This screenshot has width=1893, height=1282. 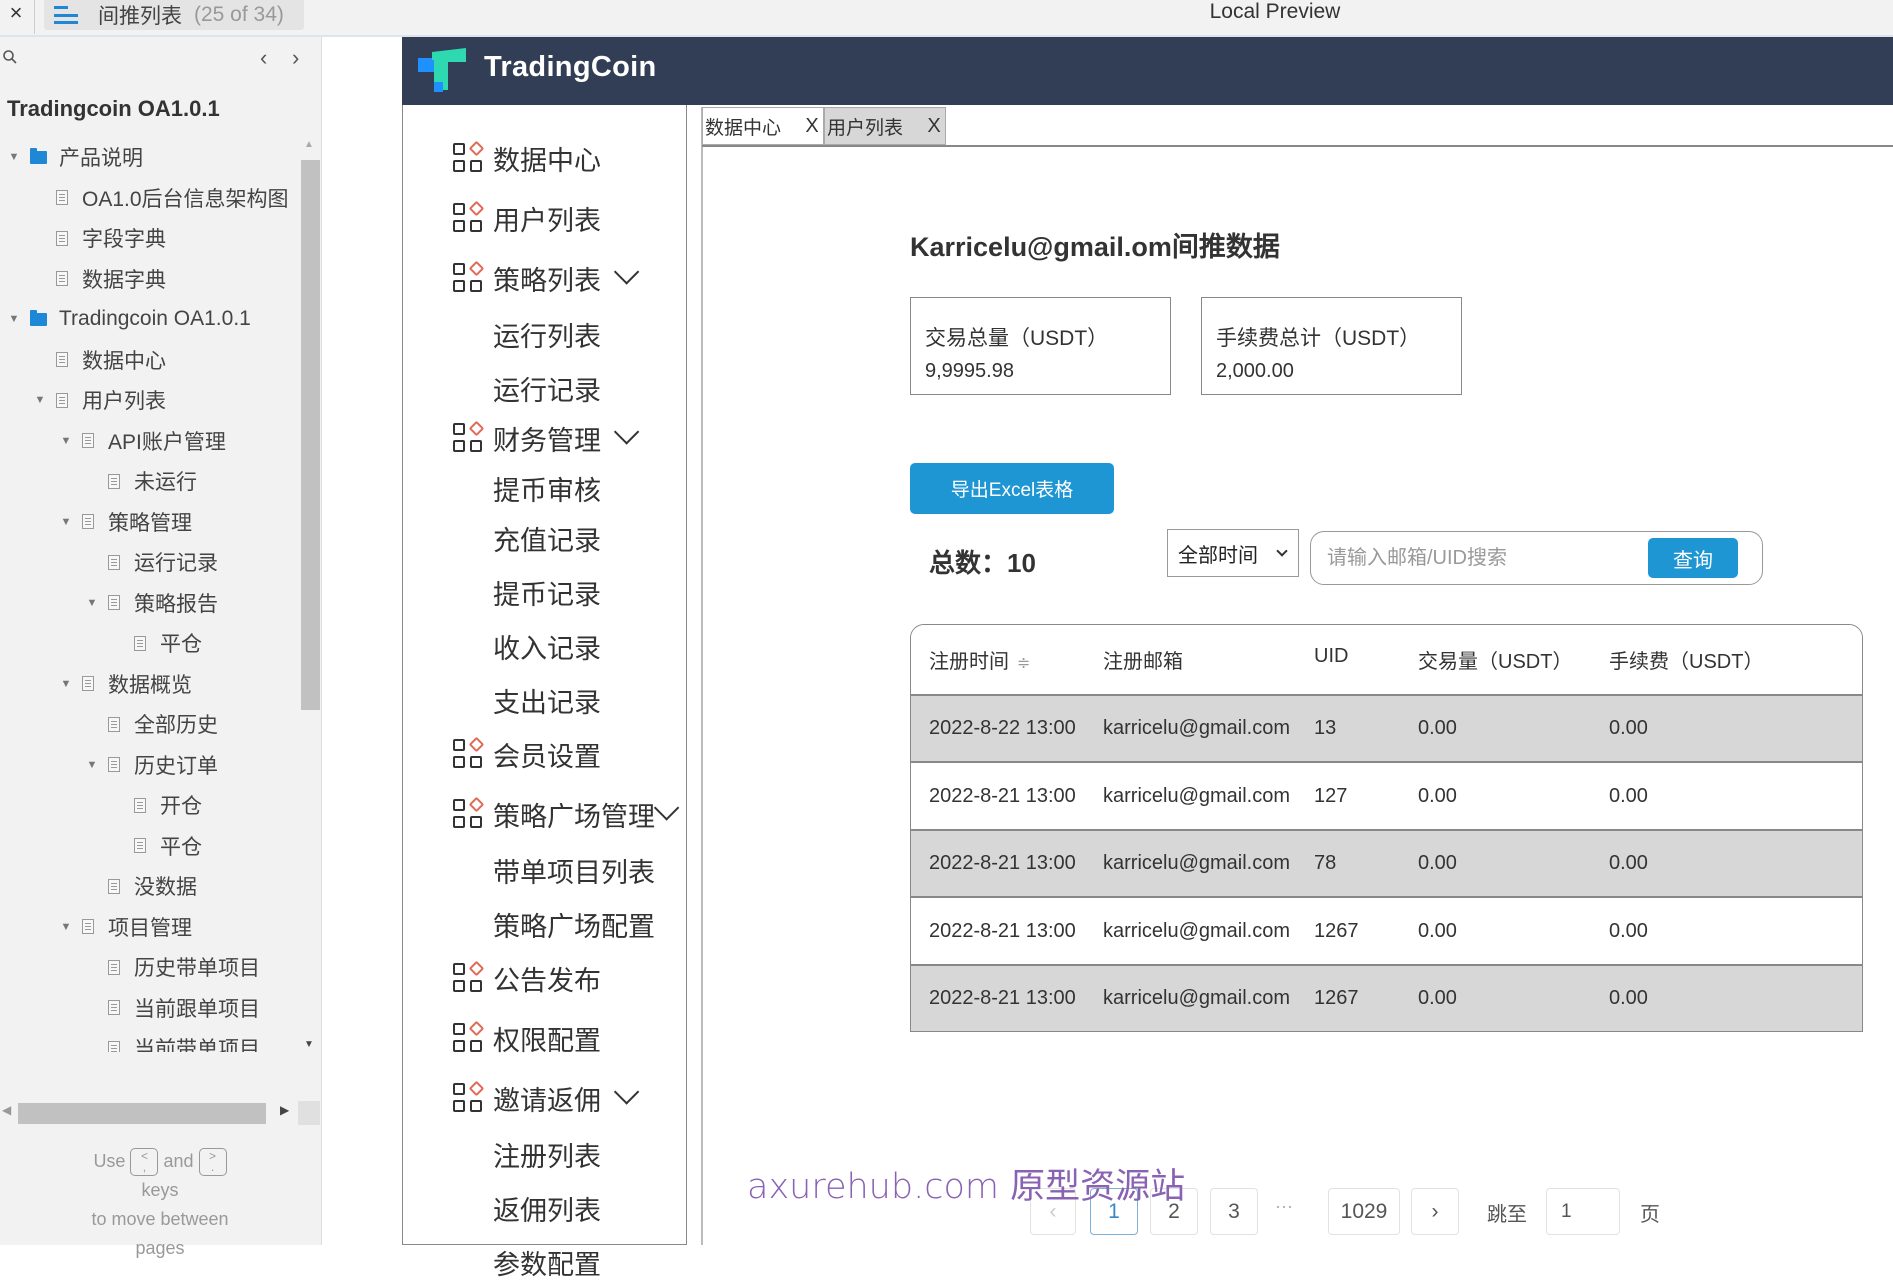 I want to click on sitemap-item: ▼历史带单项目, so click(x=173, y=967).